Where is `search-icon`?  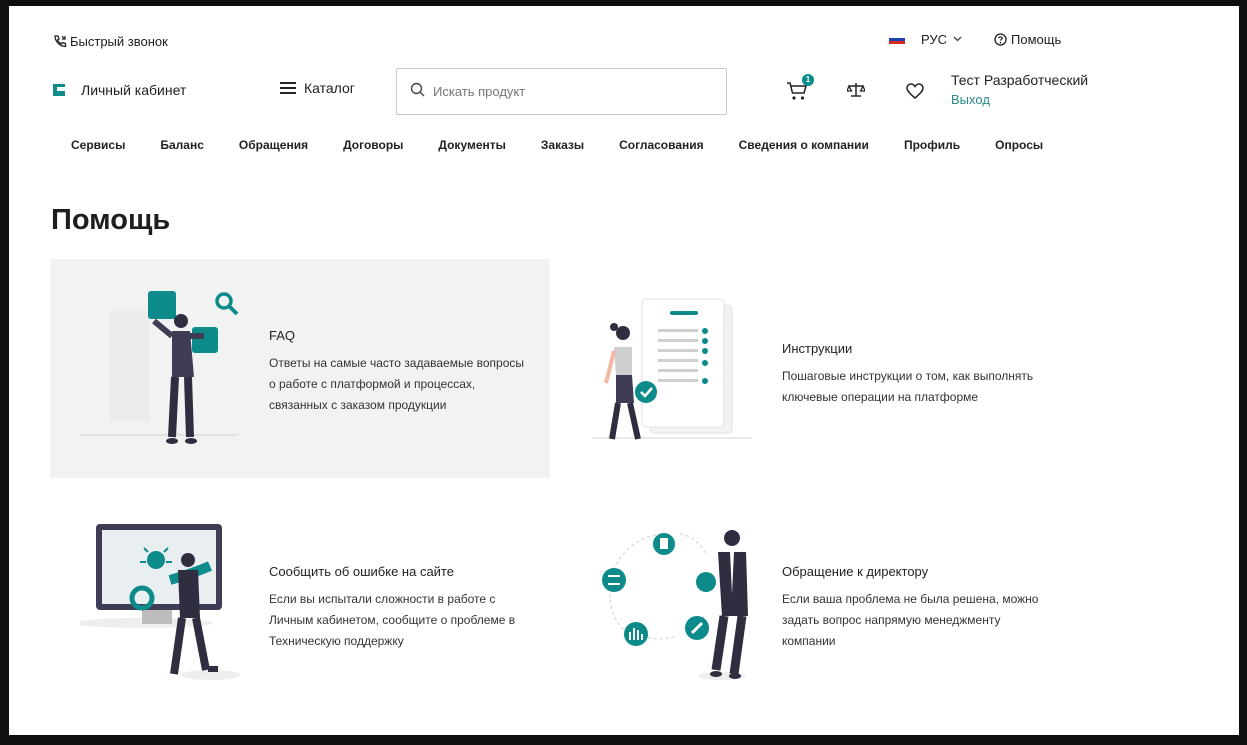
search-icon is located at coordinates (417, 92).